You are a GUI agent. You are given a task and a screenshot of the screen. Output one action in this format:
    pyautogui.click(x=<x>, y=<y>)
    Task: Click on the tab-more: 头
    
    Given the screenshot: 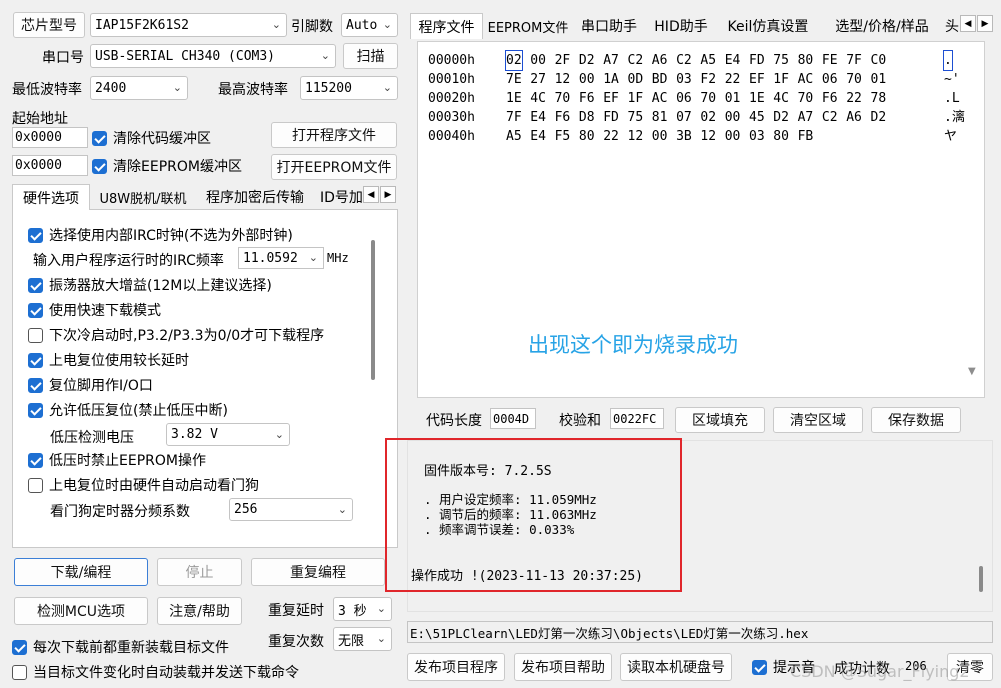 What is the action you would take?
    pyautogui.click(x=952, y=26)
    